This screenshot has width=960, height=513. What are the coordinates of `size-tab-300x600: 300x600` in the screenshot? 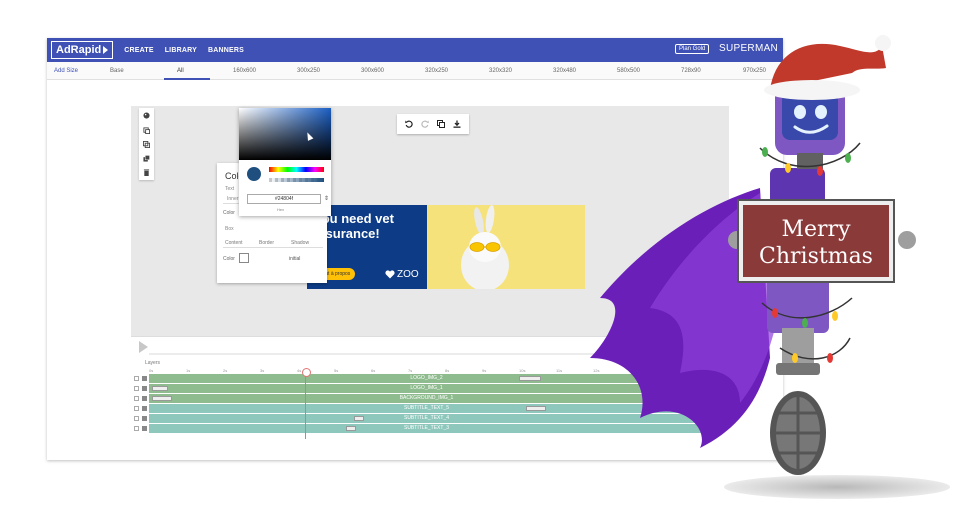 It's located at (372, 71).